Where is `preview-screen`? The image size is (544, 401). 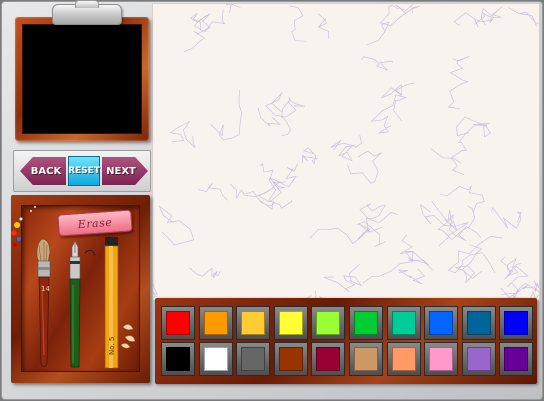 preview-screen is located at coordinates (82, 79).